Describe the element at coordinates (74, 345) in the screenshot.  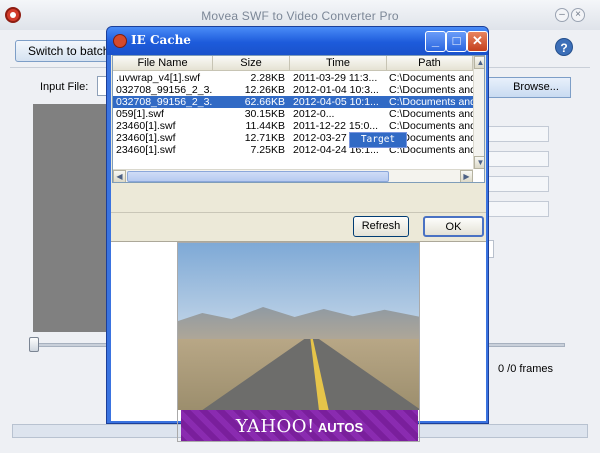
I see `timeline-slider` at that location.